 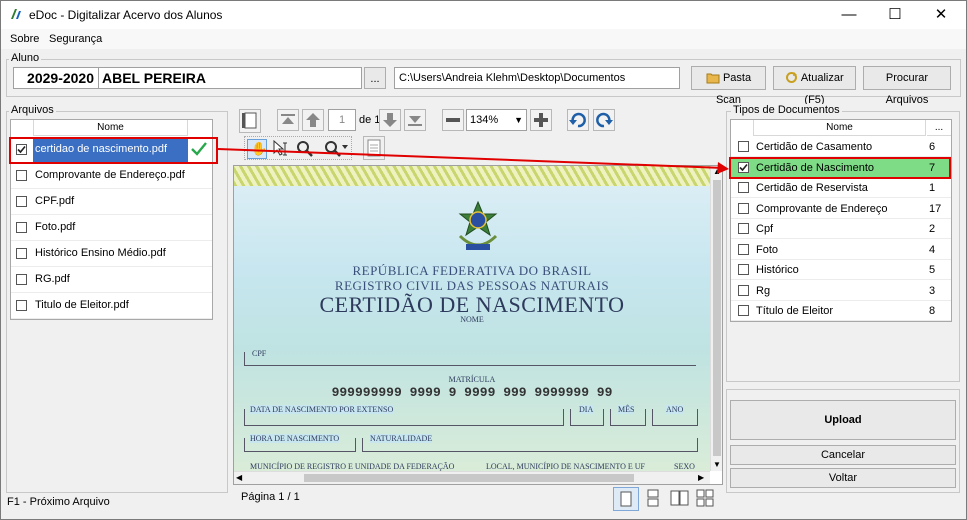 What do you see at coordinates (841, 250) in the screenshot?
I see `doc-type-row: Foto 4` at bounding box center [841, 250].